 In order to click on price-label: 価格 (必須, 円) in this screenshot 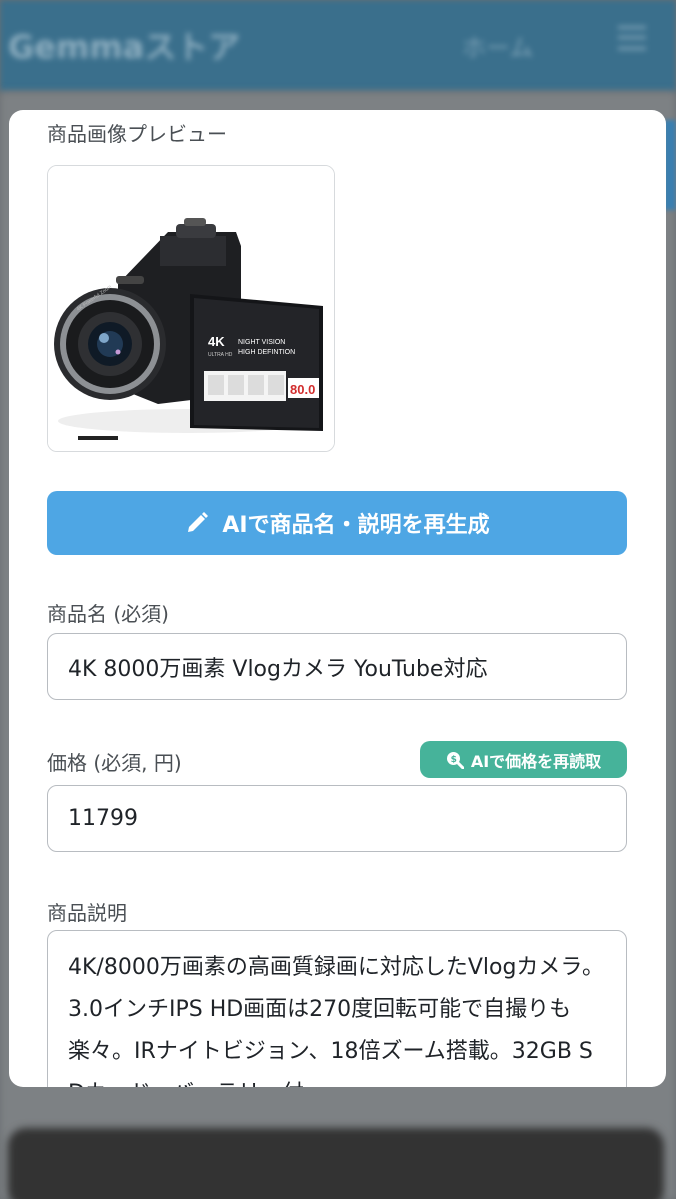, I will do `click(114, 763)`.